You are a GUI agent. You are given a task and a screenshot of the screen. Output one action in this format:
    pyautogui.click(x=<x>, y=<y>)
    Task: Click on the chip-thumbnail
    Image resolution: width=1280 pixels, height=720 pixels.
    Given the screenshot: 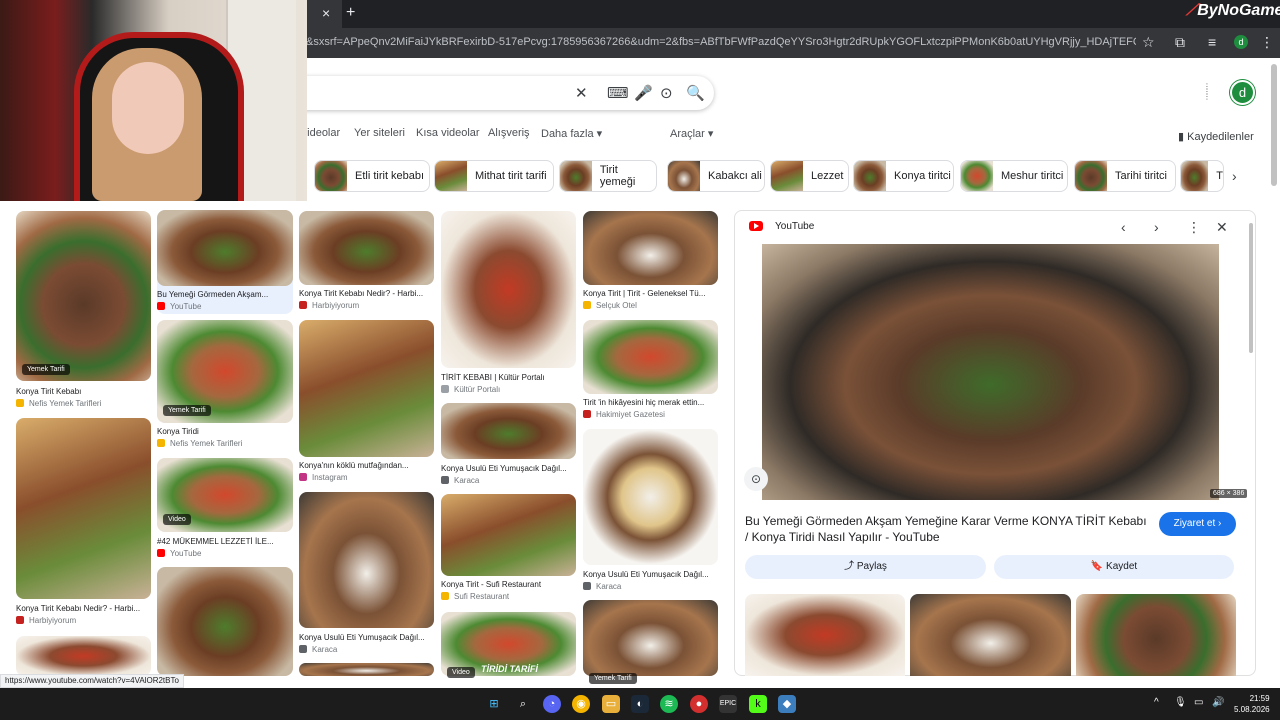 What is the action you would take?
    pyautogui.click(x=451, y=176)
    